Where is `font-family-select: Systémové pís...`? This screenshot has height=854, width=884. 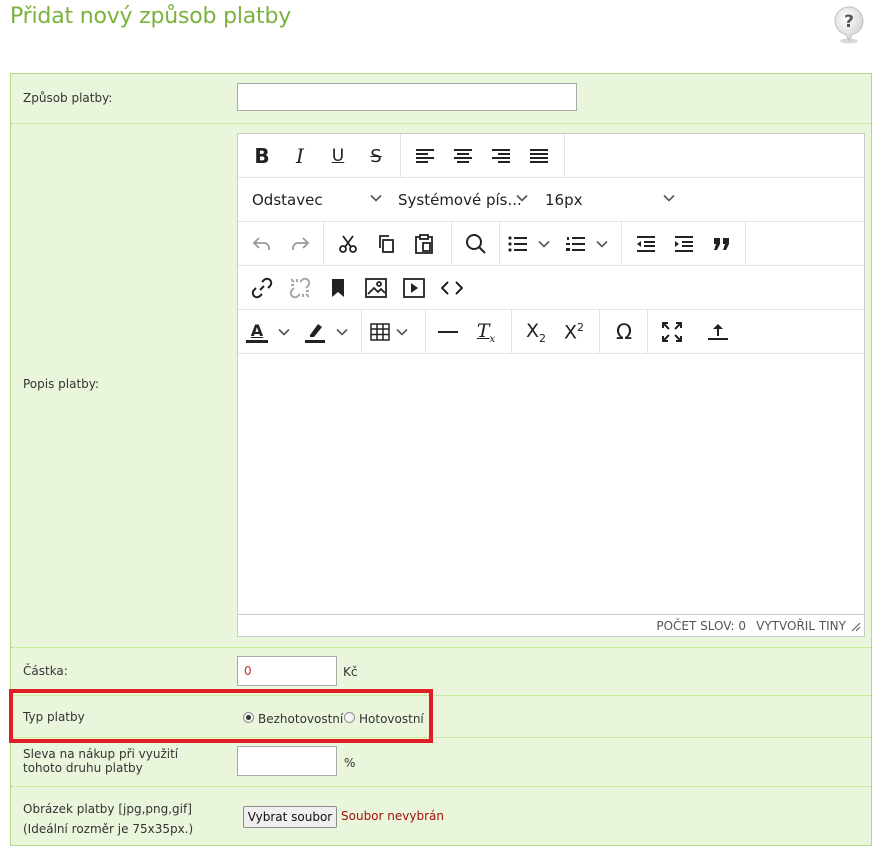 font-family-select: Systémové pís... is located at coordinates (463, 200).